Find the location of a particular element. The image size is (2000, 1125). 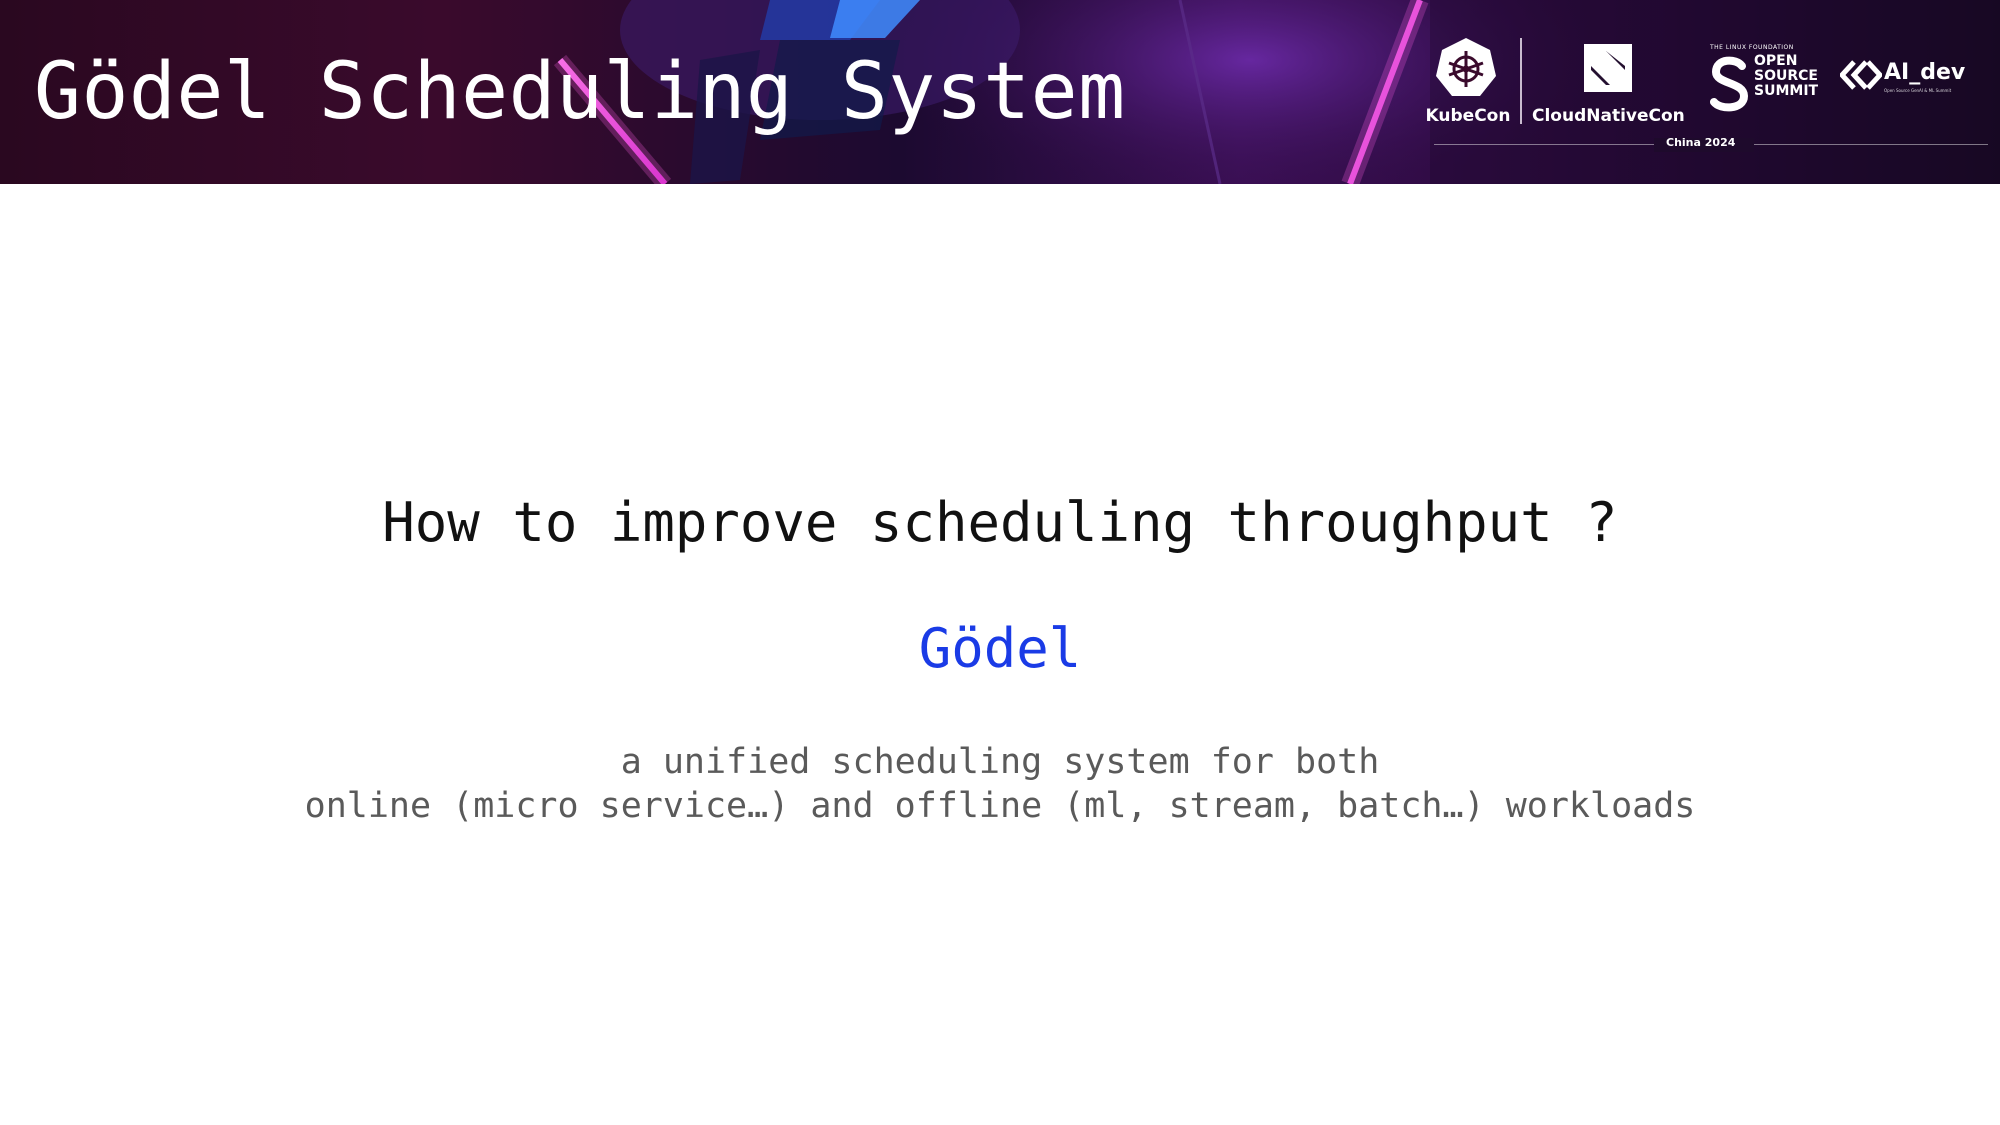

answer-highlight: Gödel is located at coordinates (1000, 648).